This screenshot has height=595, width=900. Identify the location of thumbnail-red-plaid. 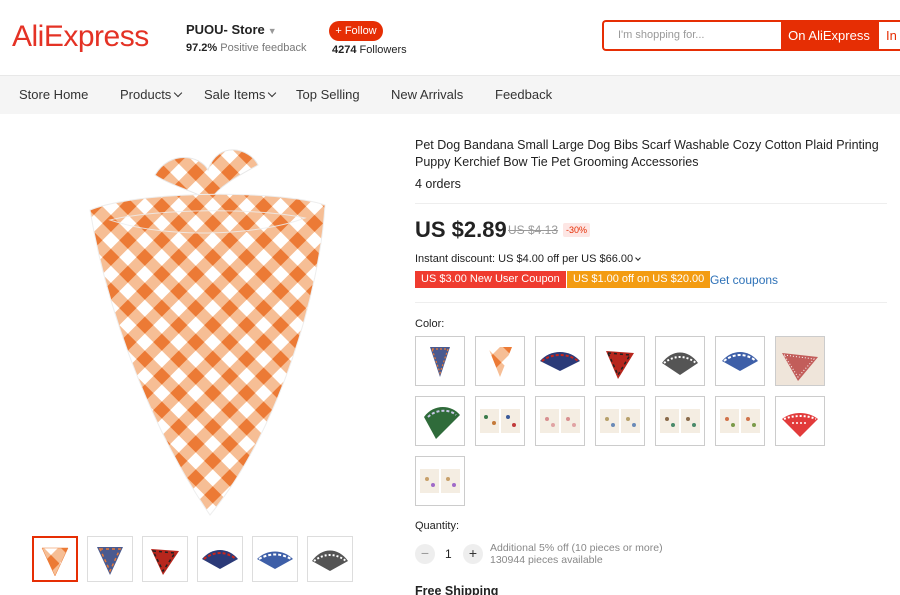
(165, 559).